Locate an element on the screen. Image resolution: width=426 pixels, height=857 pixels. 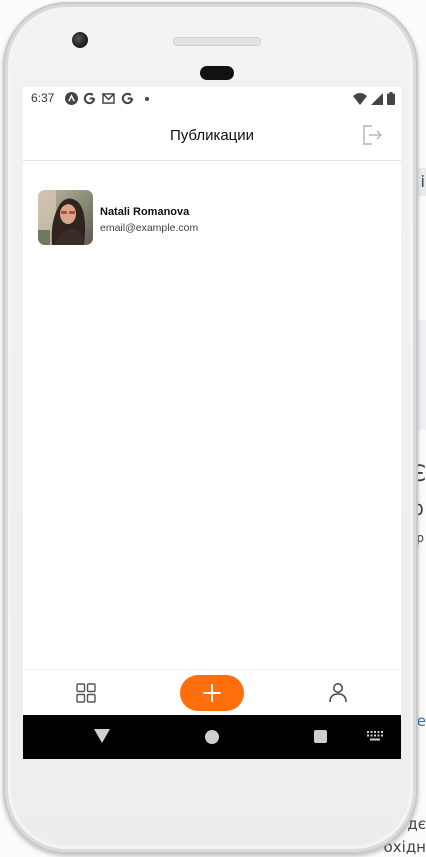
notification-icons is located at coordinates (107, 98).